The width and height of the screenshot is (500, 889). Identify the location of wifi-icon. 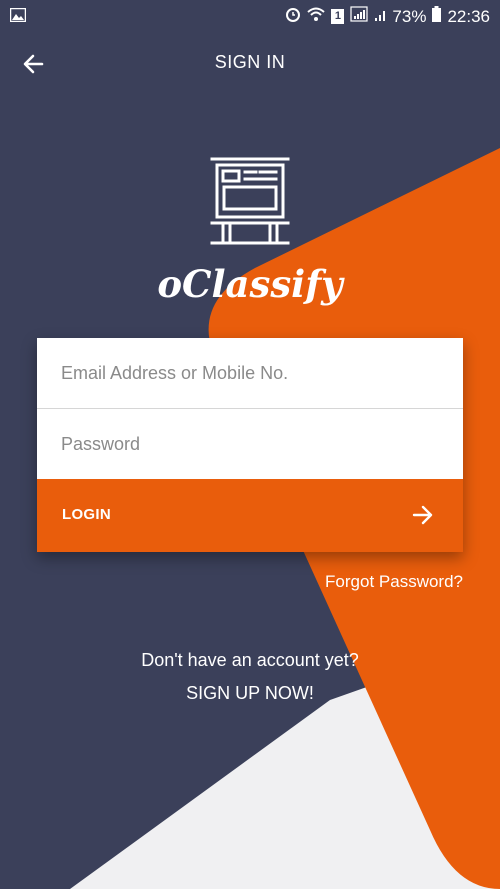
(316, 17).